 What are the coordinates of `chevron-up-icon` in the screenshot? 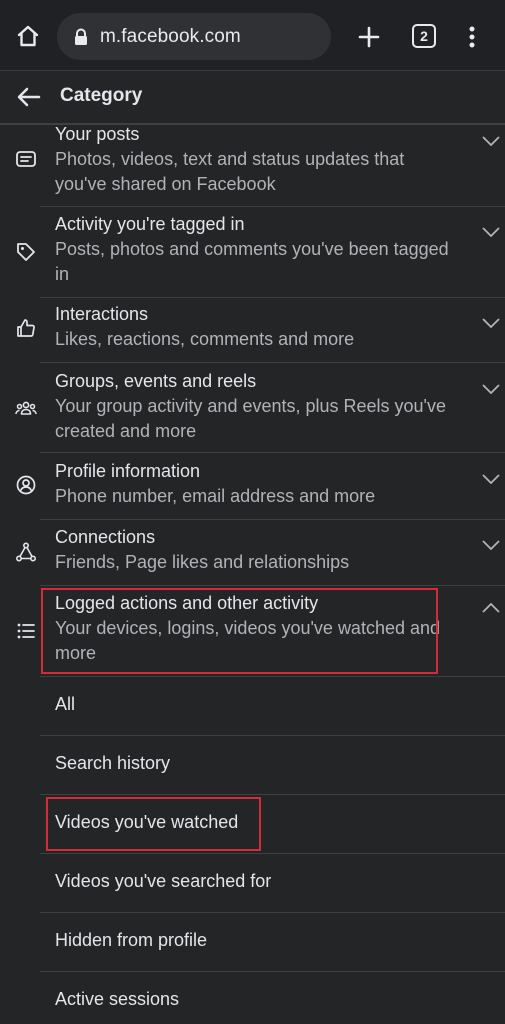 It's located at (491, 608).